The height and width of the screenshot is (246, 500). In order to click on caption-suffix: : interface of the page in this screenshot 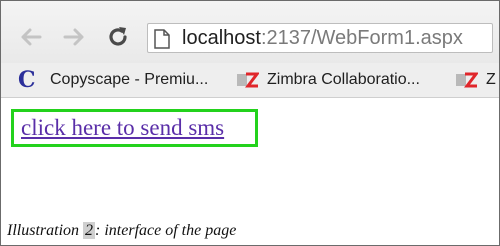, I will do `click(166, 230)`.